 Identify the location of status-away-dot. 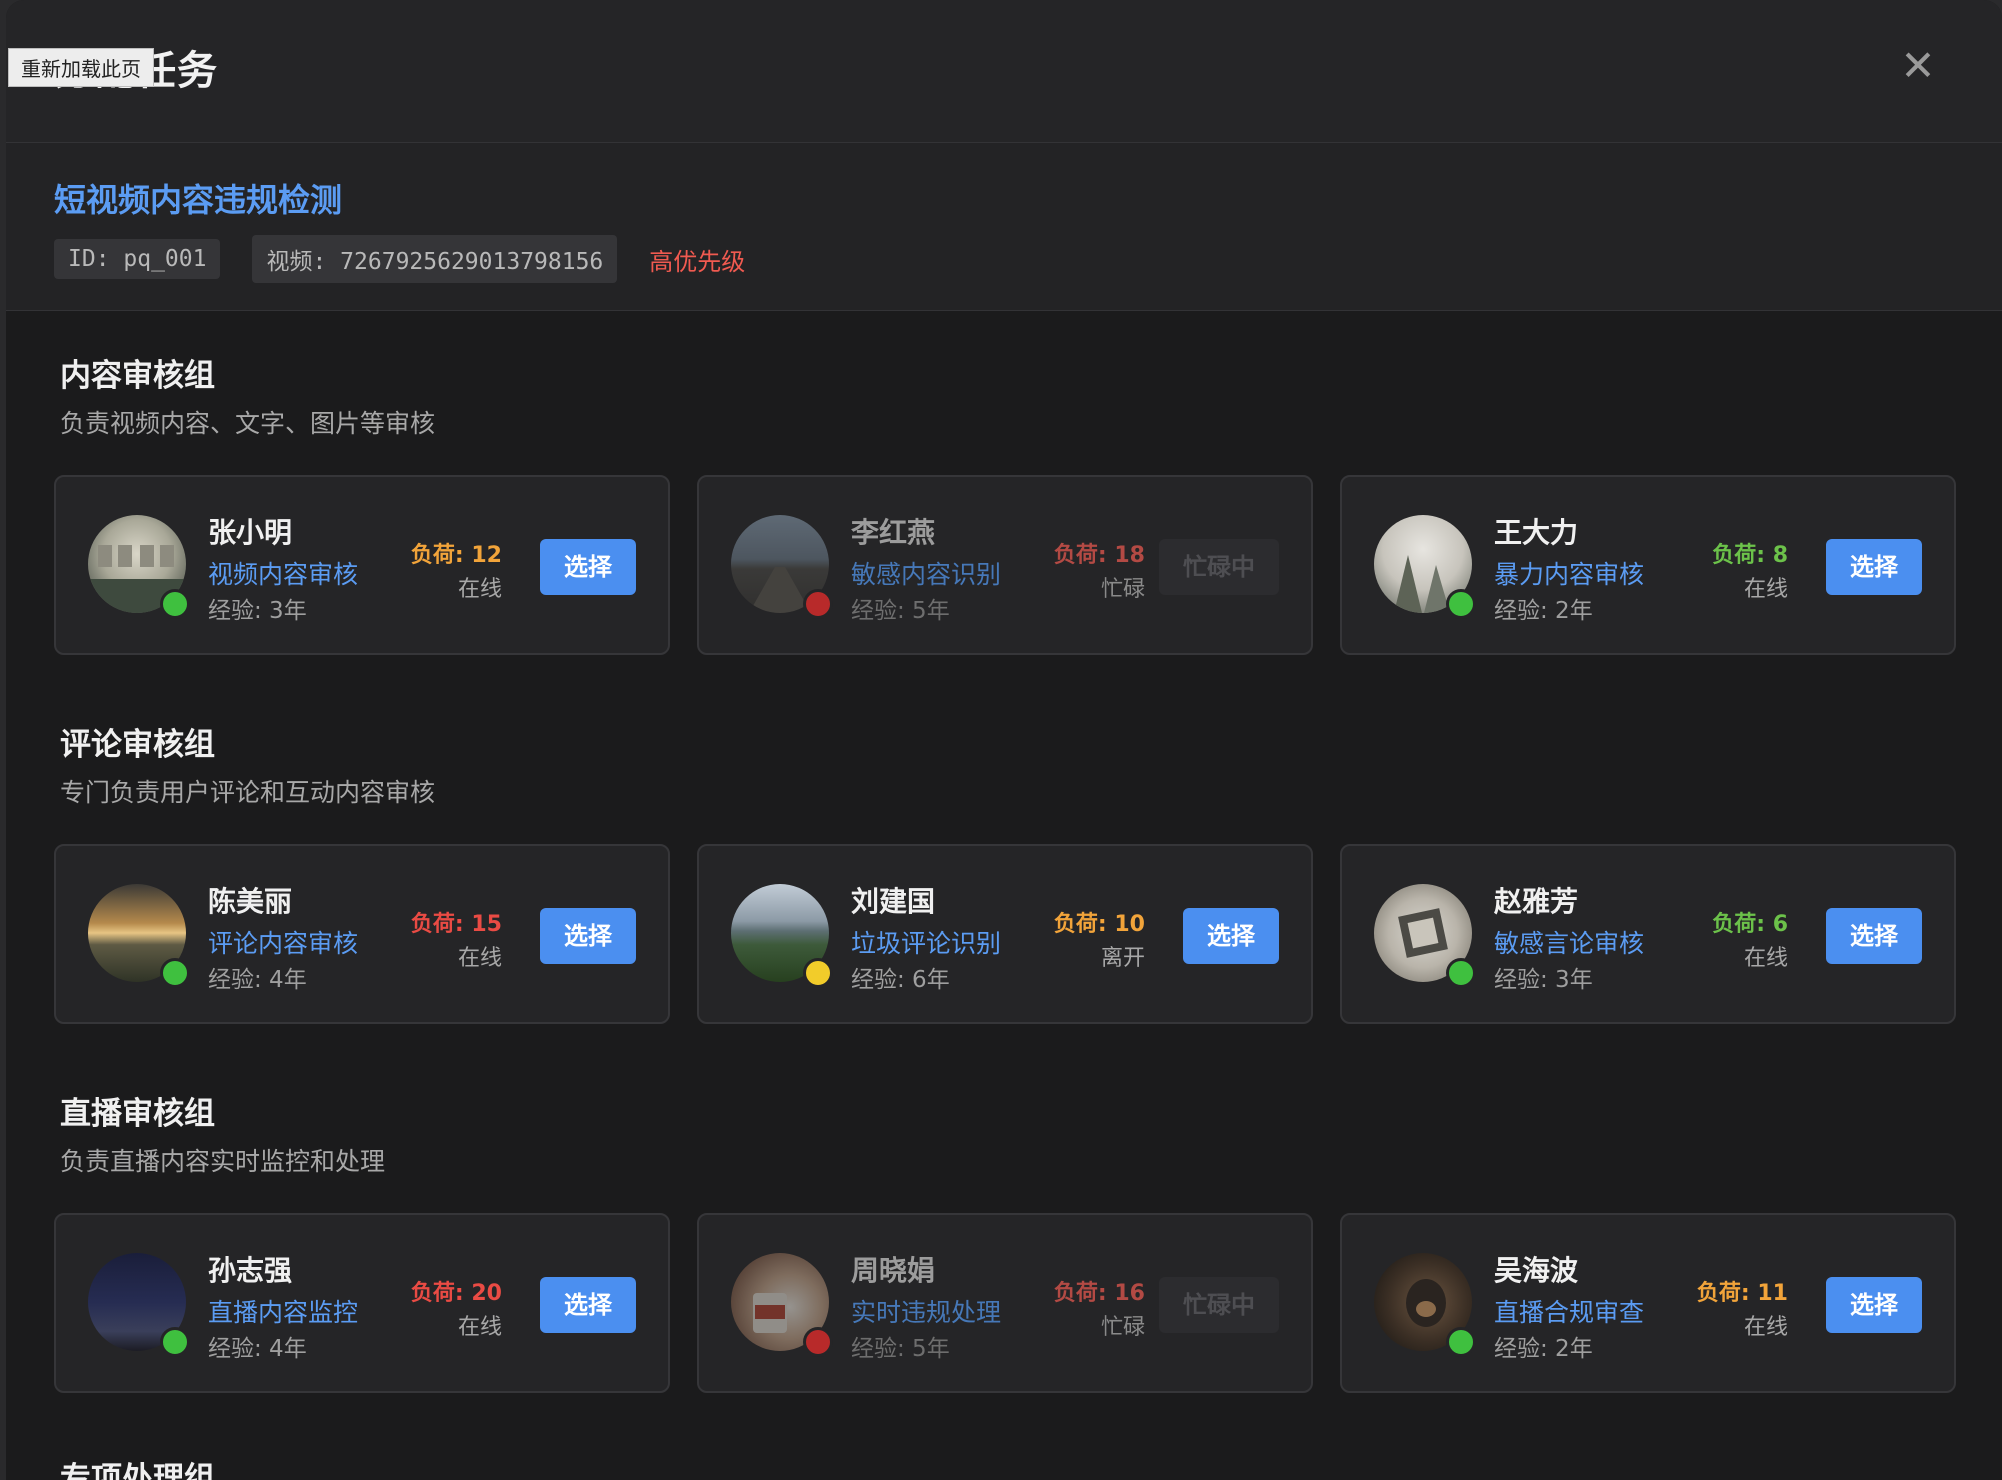
(818, 973).